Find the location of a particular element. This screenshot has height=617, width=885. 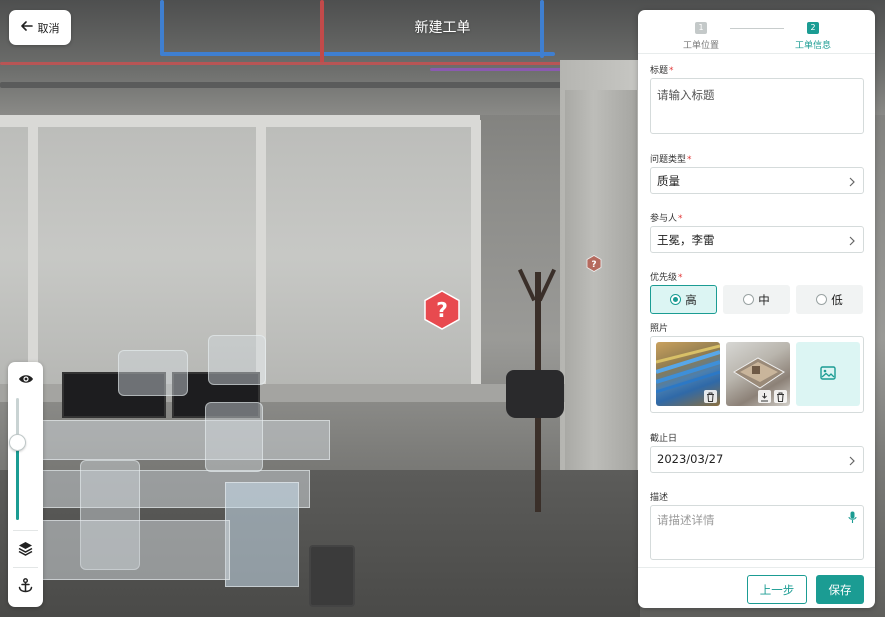

photo-gallery is located at coordinates (757, 374).